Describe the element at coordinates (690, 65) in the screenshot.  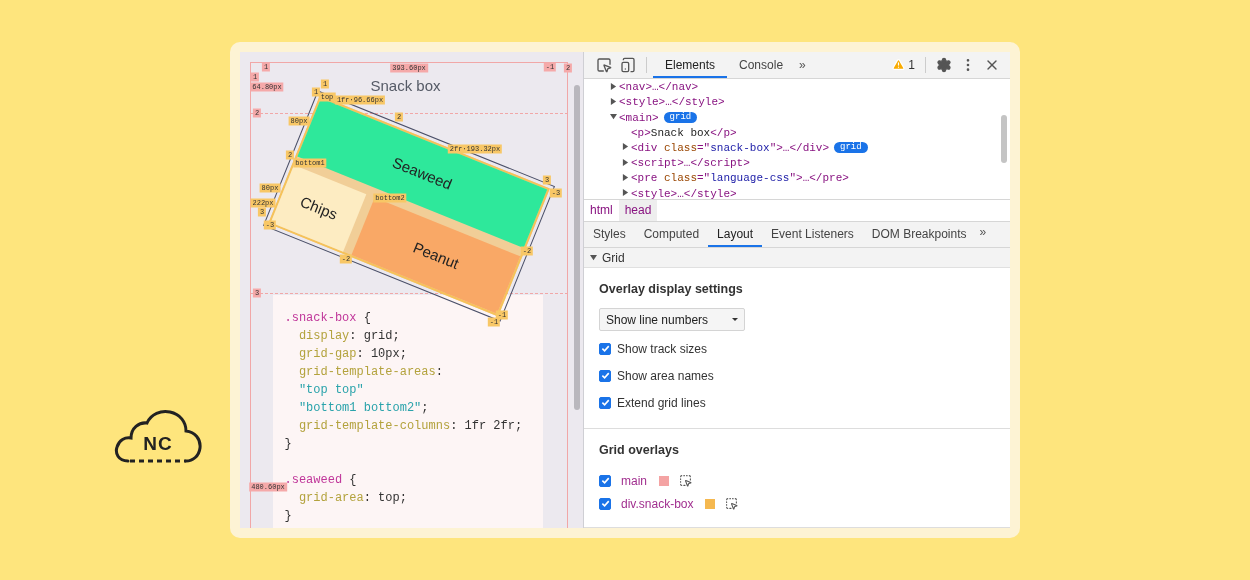
I see `devtools-tab: Elements` at that location.